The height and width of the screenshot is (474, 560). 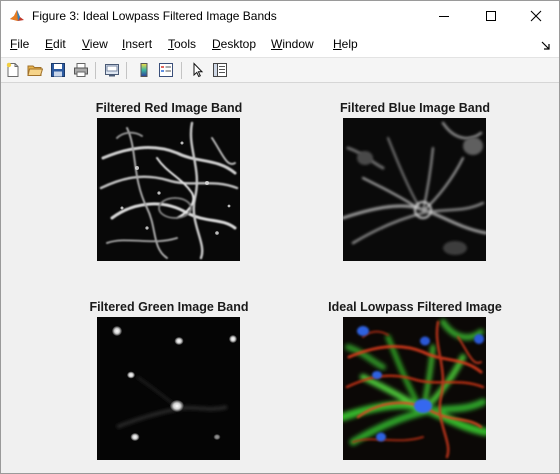 I want to click on insert-legend-button, so click(x=166, y=70).